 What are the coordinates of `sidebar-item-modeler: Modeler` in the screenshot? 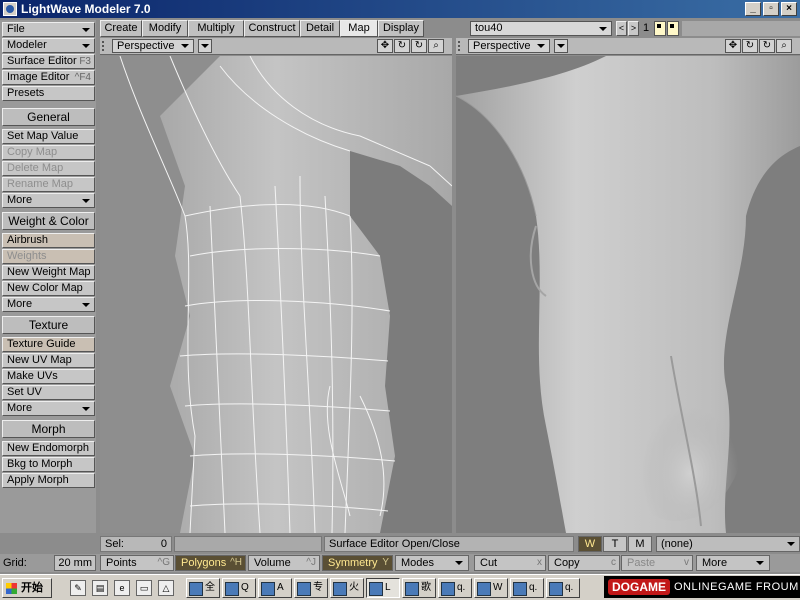 It's located at (48, 45).